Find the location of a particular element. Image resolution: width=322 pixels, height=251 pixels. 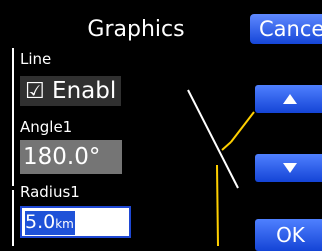

line-enable-value: Enabl is located at coordinates (84, 91).